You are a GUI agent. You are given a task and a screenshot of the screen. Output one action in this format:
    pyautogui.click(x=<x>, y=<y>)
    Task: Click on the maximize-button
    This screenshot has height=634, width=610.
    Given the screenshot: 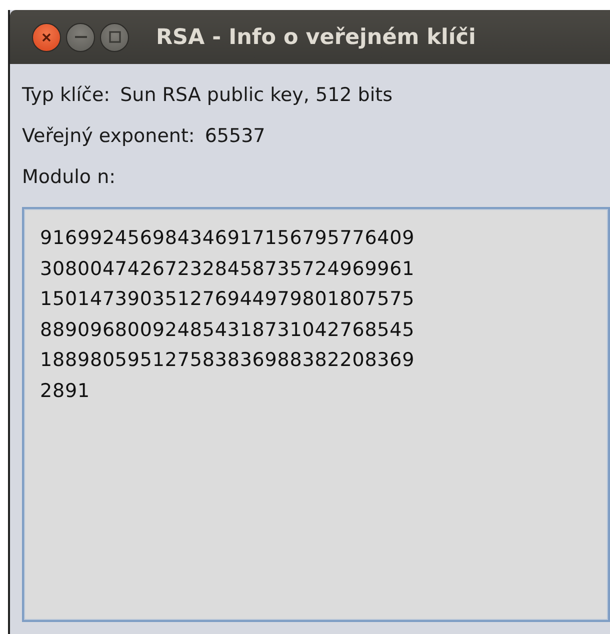 What is the action you would take?
    pyautogui.click(x=114, y=37)
    